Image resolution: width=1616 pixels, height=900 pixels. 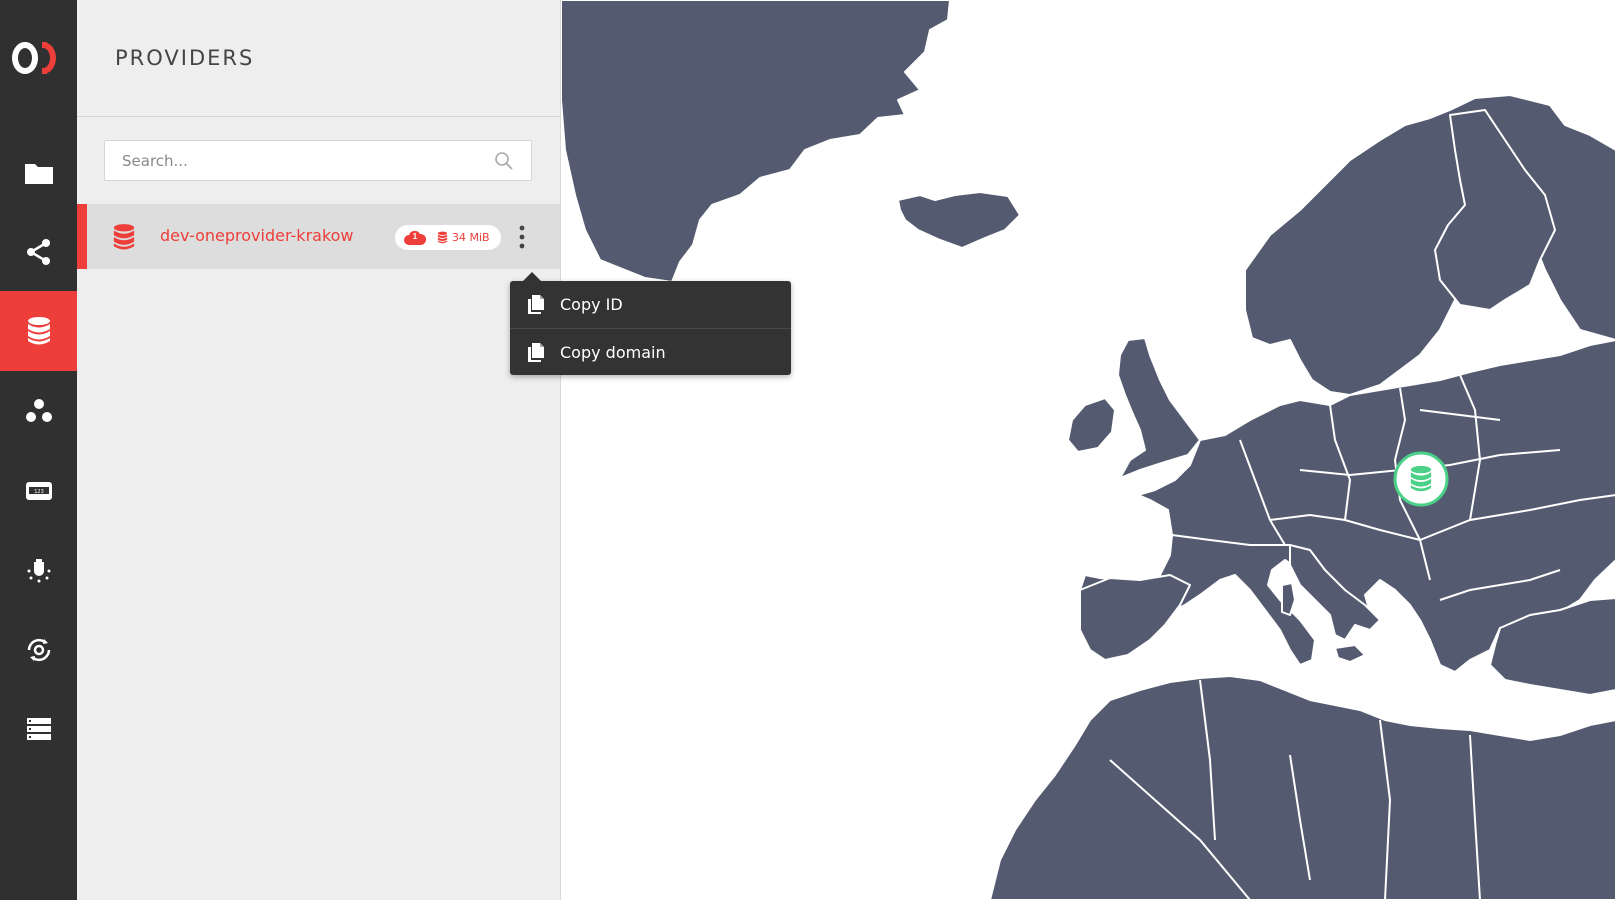 What do you see at coordinates (591, 304) in the screenshot?
I see `menu-item-label: Copy ID` at bounding box center [591, 304].